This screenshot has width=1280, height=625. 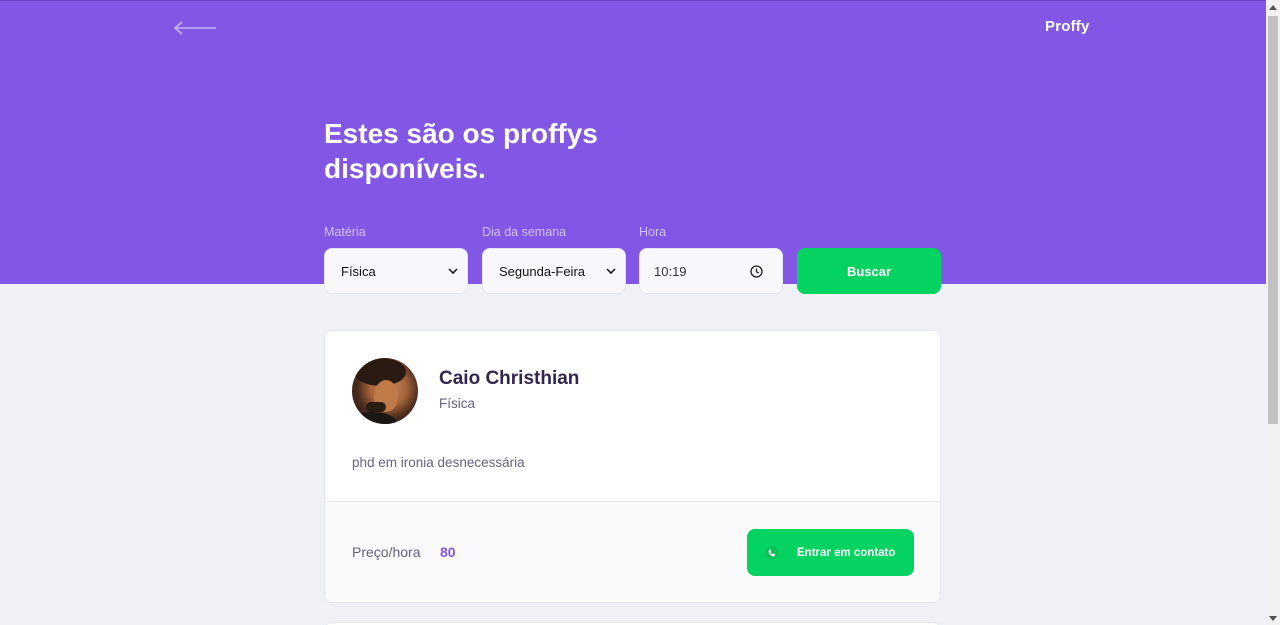 I want to click on teacher-subject: Física, so click(x=457, y=403).